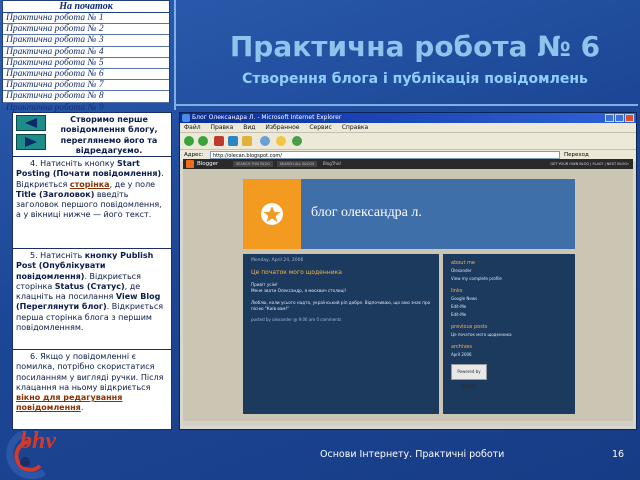 This screenshot has width=640, height=480. Describe the element at coordinates (253, 164) in the screenshot. I see `search-this-blog-button: SEARCH THIS BLOG` at that location.